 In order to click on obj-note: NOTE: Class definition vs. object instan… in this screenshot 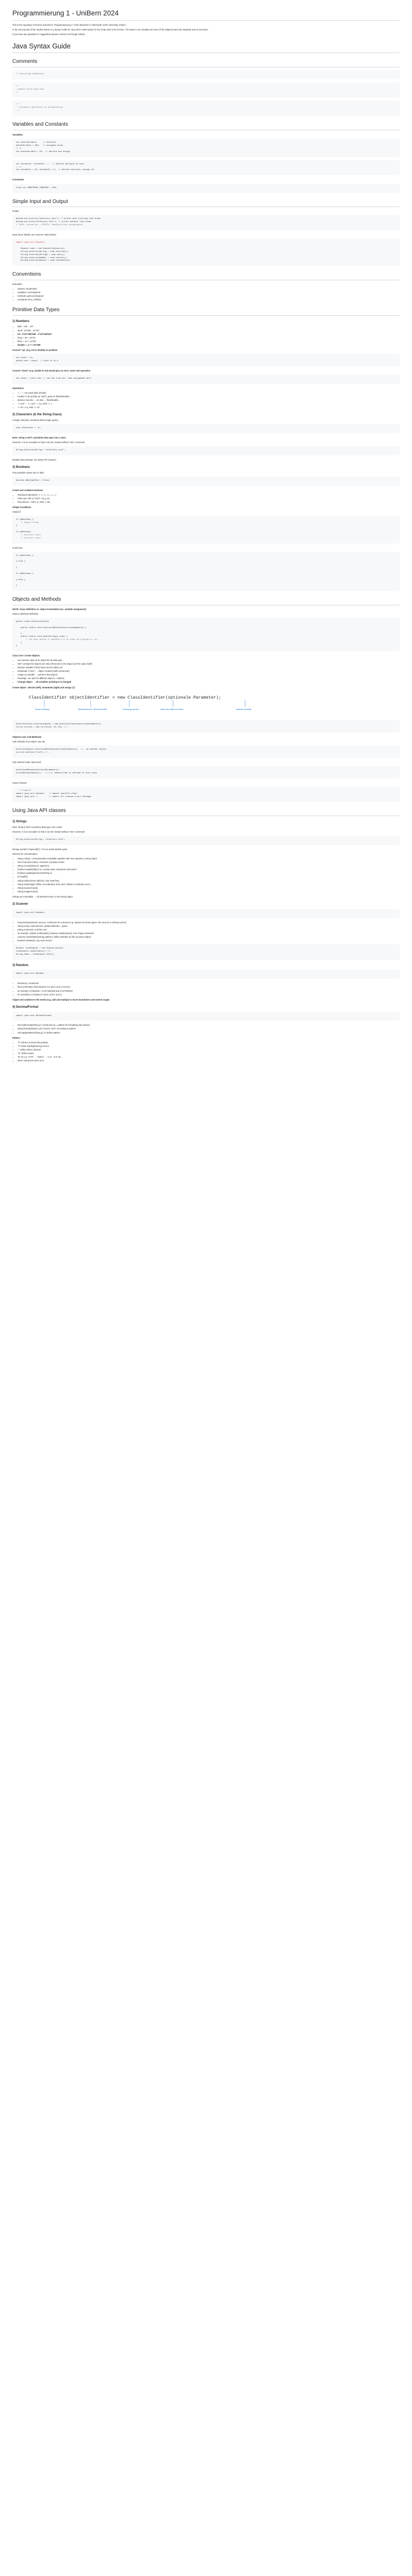, I will do `click(49, 609)`.